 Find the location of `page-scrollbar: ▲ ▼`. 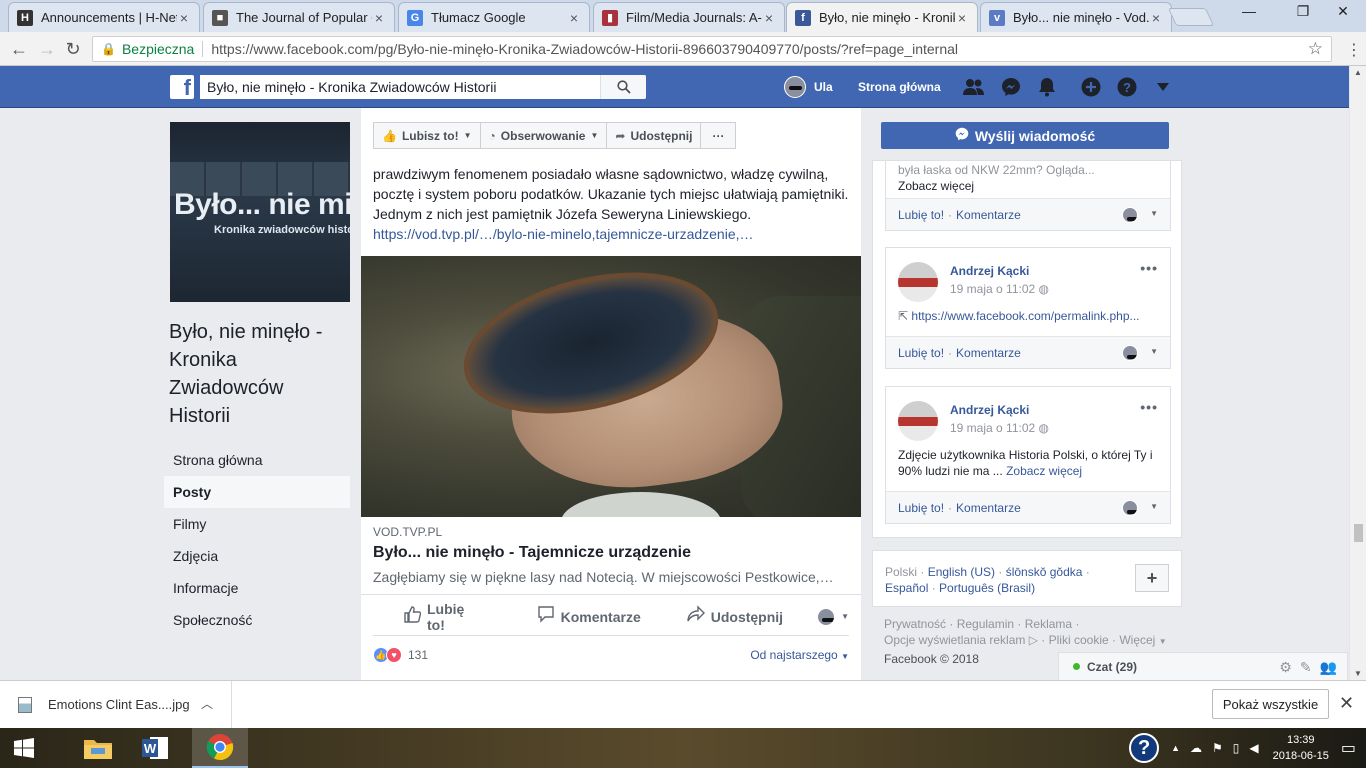

page-scrollbar: ▲ ▼ is located at coordinates (1357, 373).